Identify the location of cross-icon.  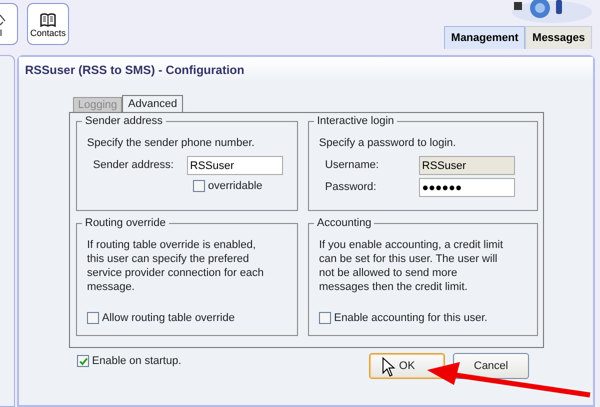
(3, 19).